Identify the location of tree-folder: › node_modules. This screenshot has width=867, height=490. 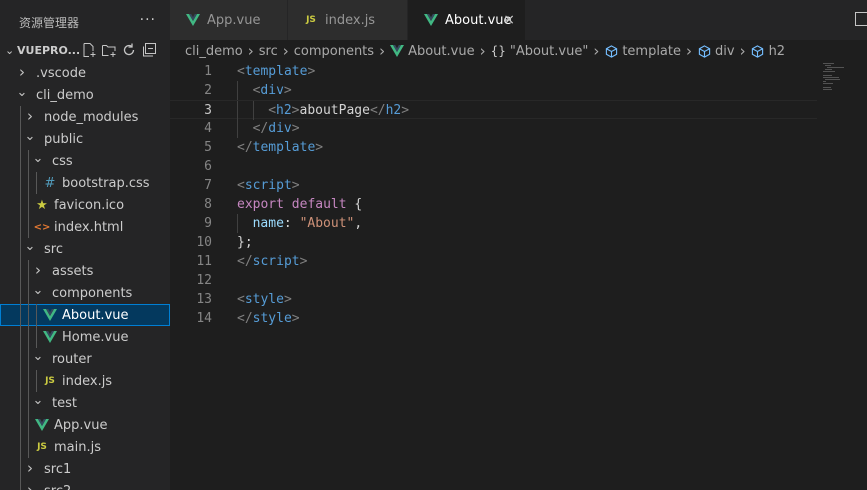
(85, 117).